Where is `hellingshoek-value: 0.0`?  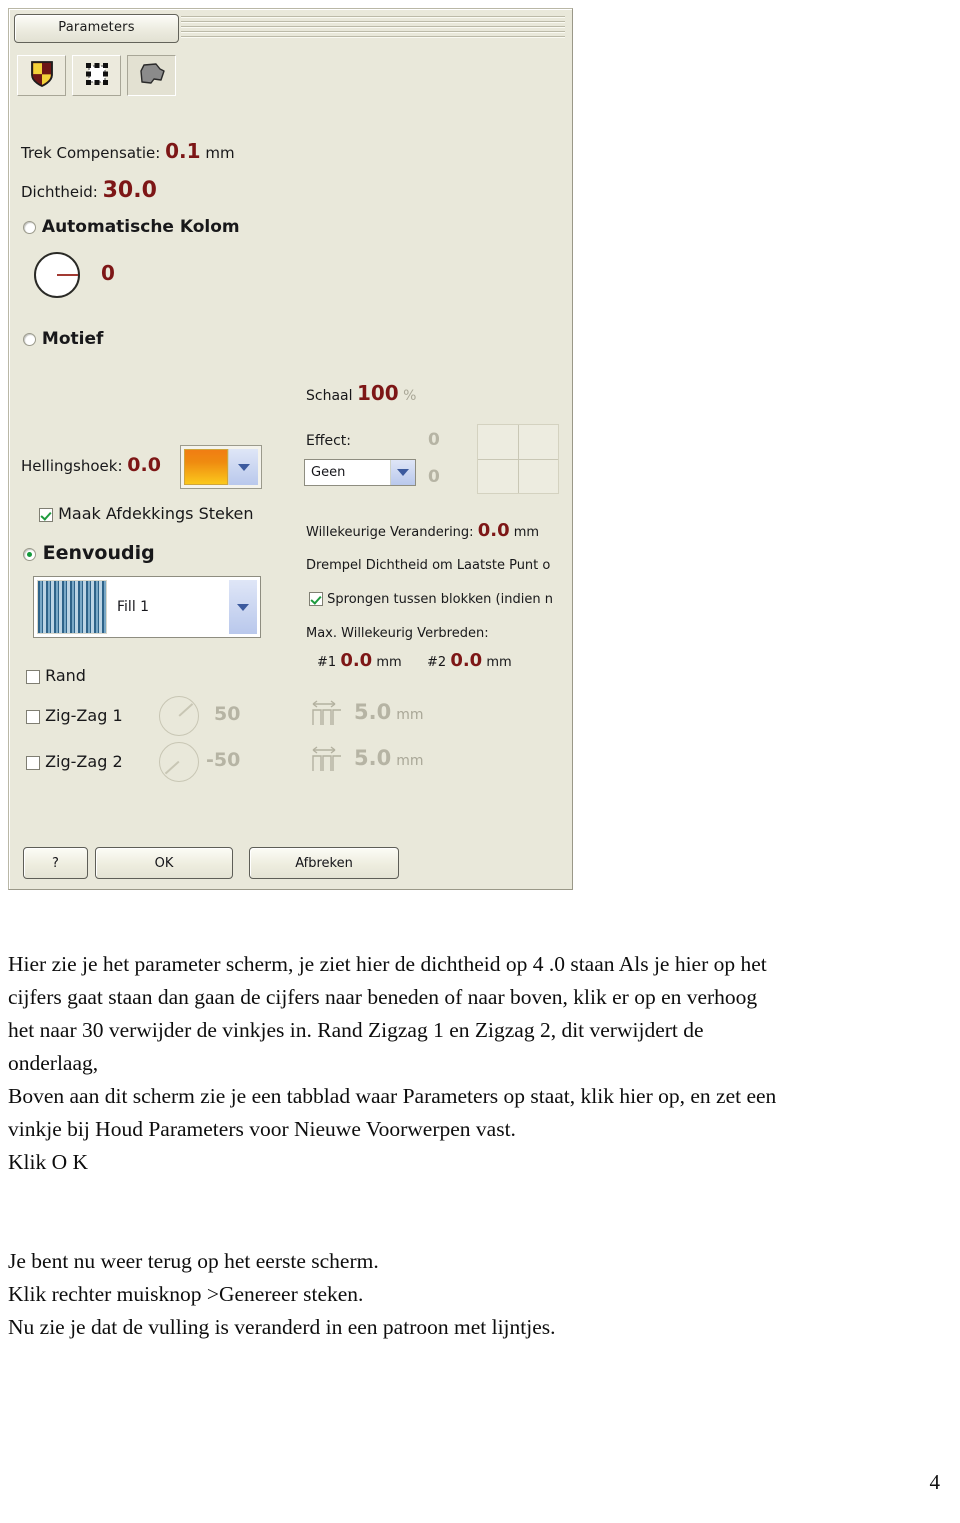 hellingshoek-value: 0.0 is located at coordinates (144, 465).